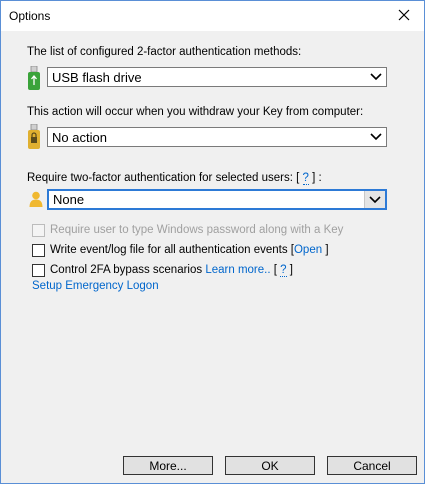 This screenshot has height=484, width=425. Describe the element at coordinates (34, 138) in the screenshot. I see `key-lock-icon` at that location.